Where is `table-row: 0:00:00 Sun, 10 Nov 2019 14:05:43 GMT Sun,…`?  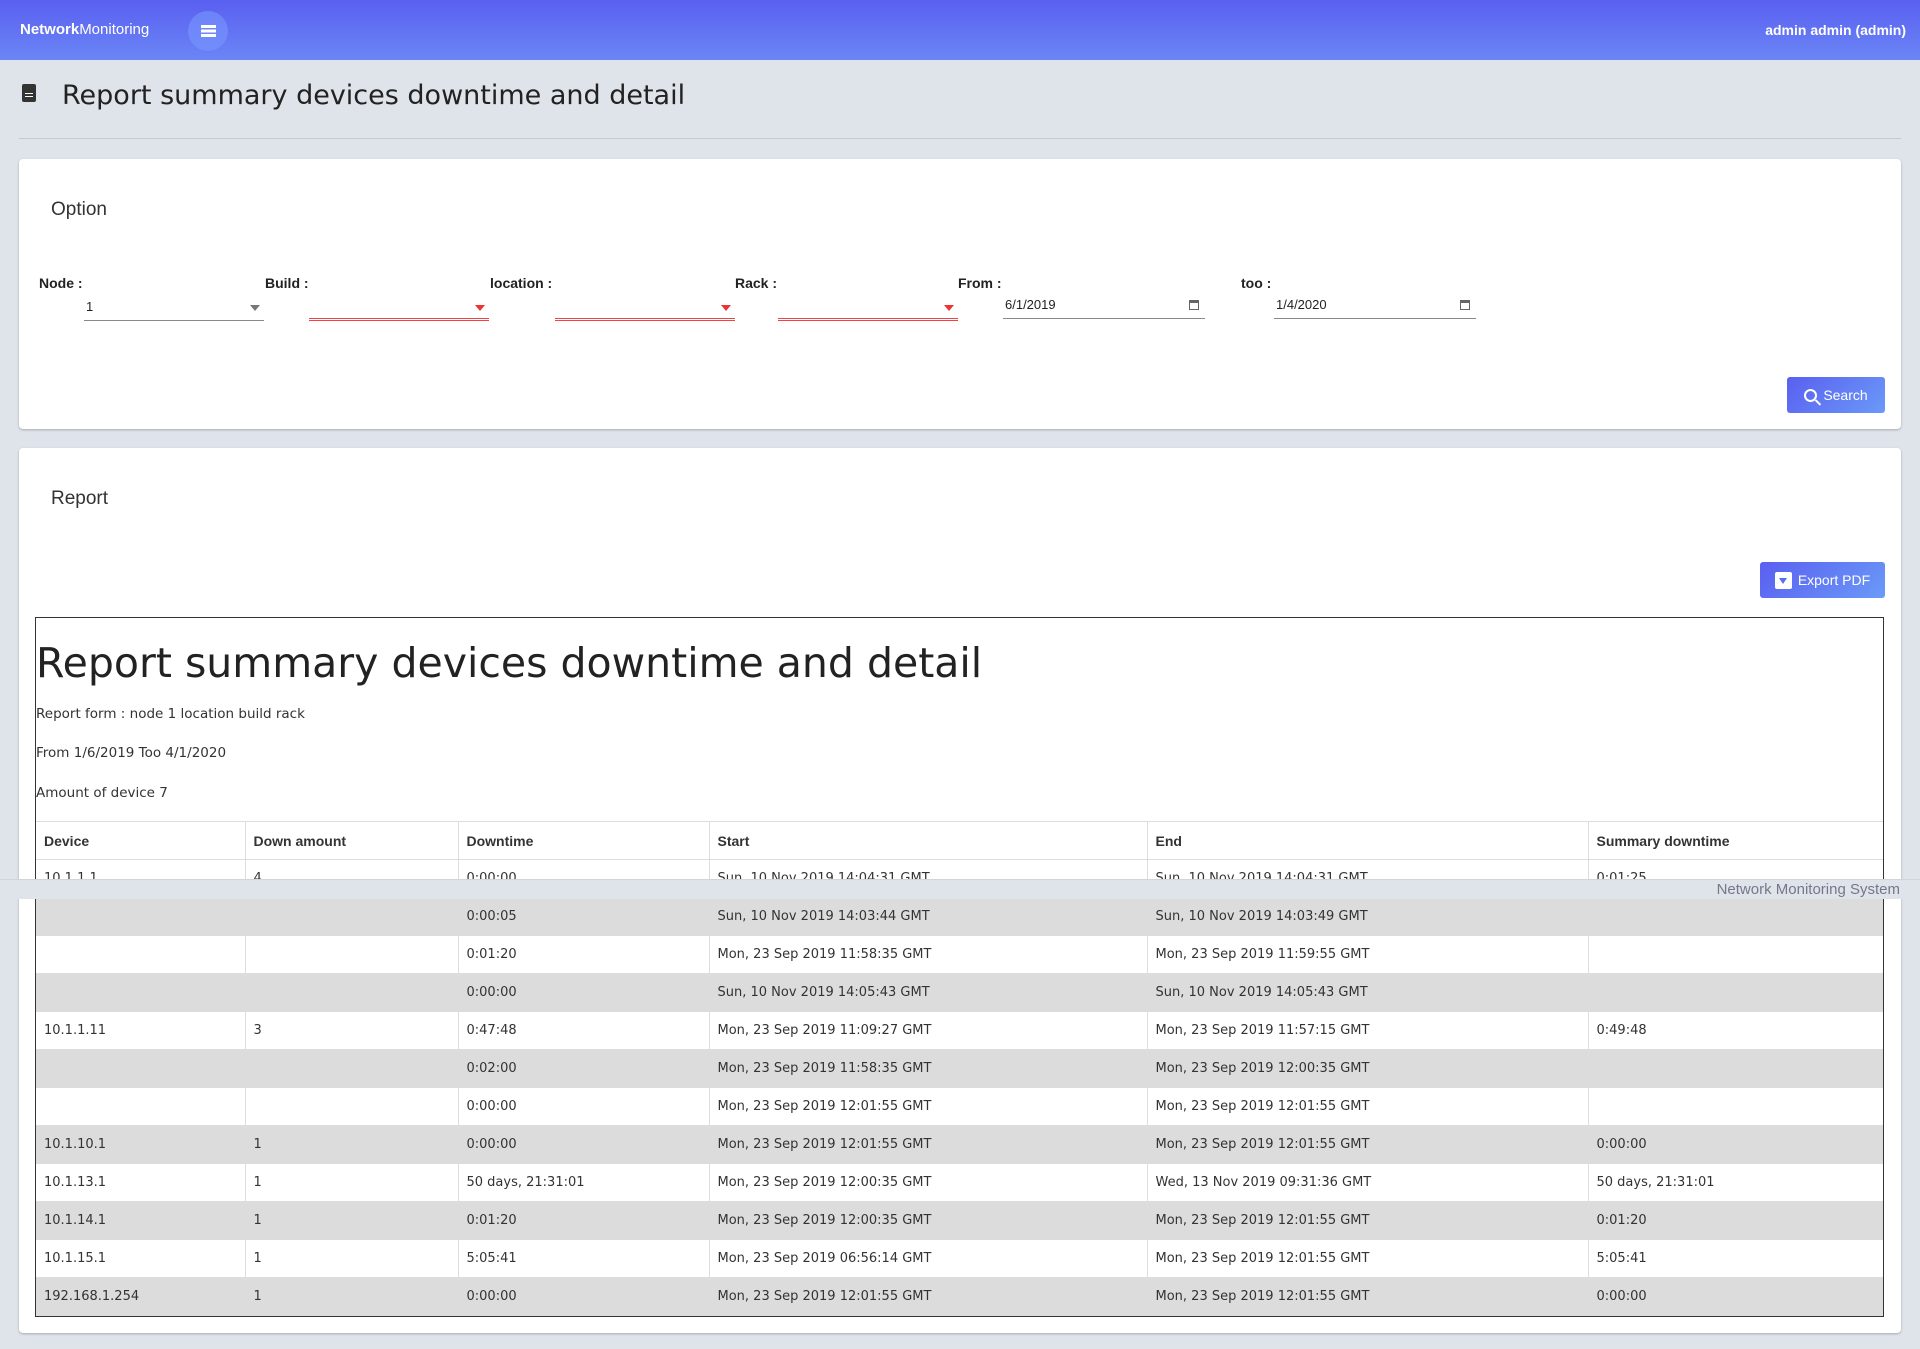 table-row: 0:00:00 Sun, 10 Nov 2019 14:05:43 GMT Sun,… is located at coordinates (959, 992).